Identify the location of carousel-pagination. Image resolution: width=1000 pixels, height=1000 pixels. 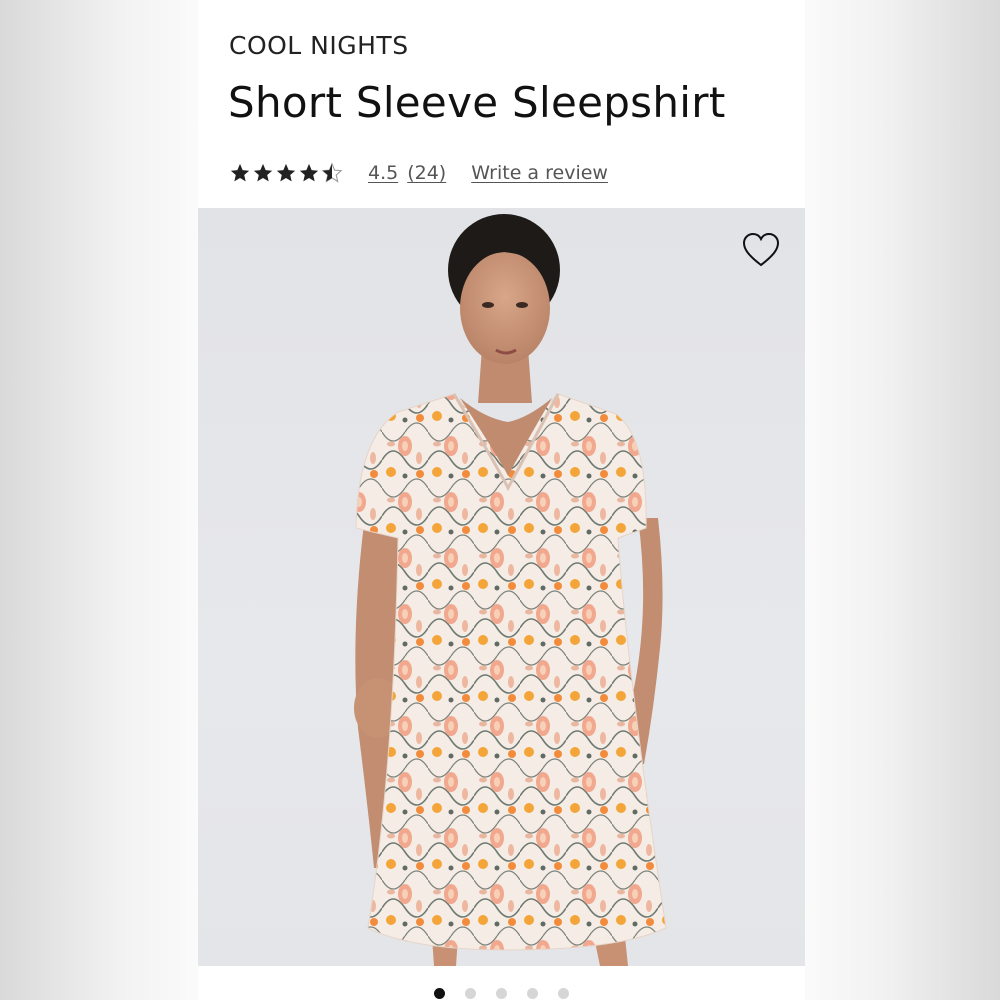
(501, 994).